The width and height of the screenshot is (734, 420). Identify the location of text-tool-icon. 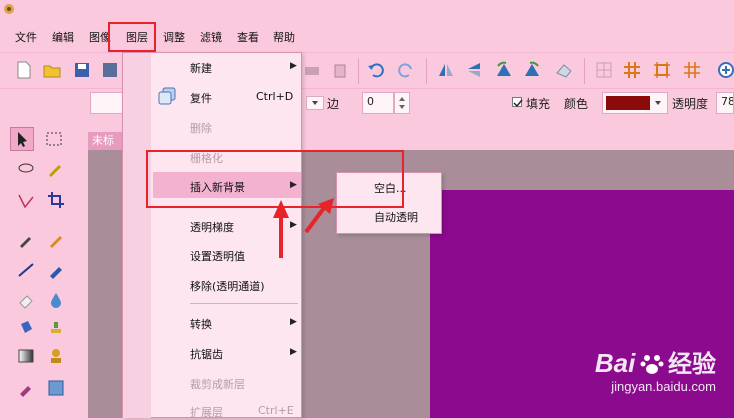
(56, 388).